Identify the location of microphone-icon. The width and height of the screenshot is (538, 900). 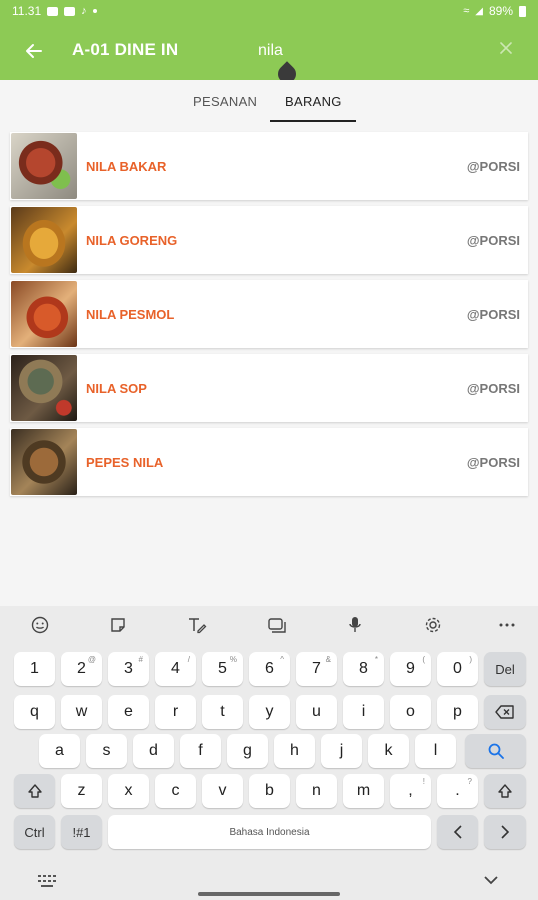
(355, 625).